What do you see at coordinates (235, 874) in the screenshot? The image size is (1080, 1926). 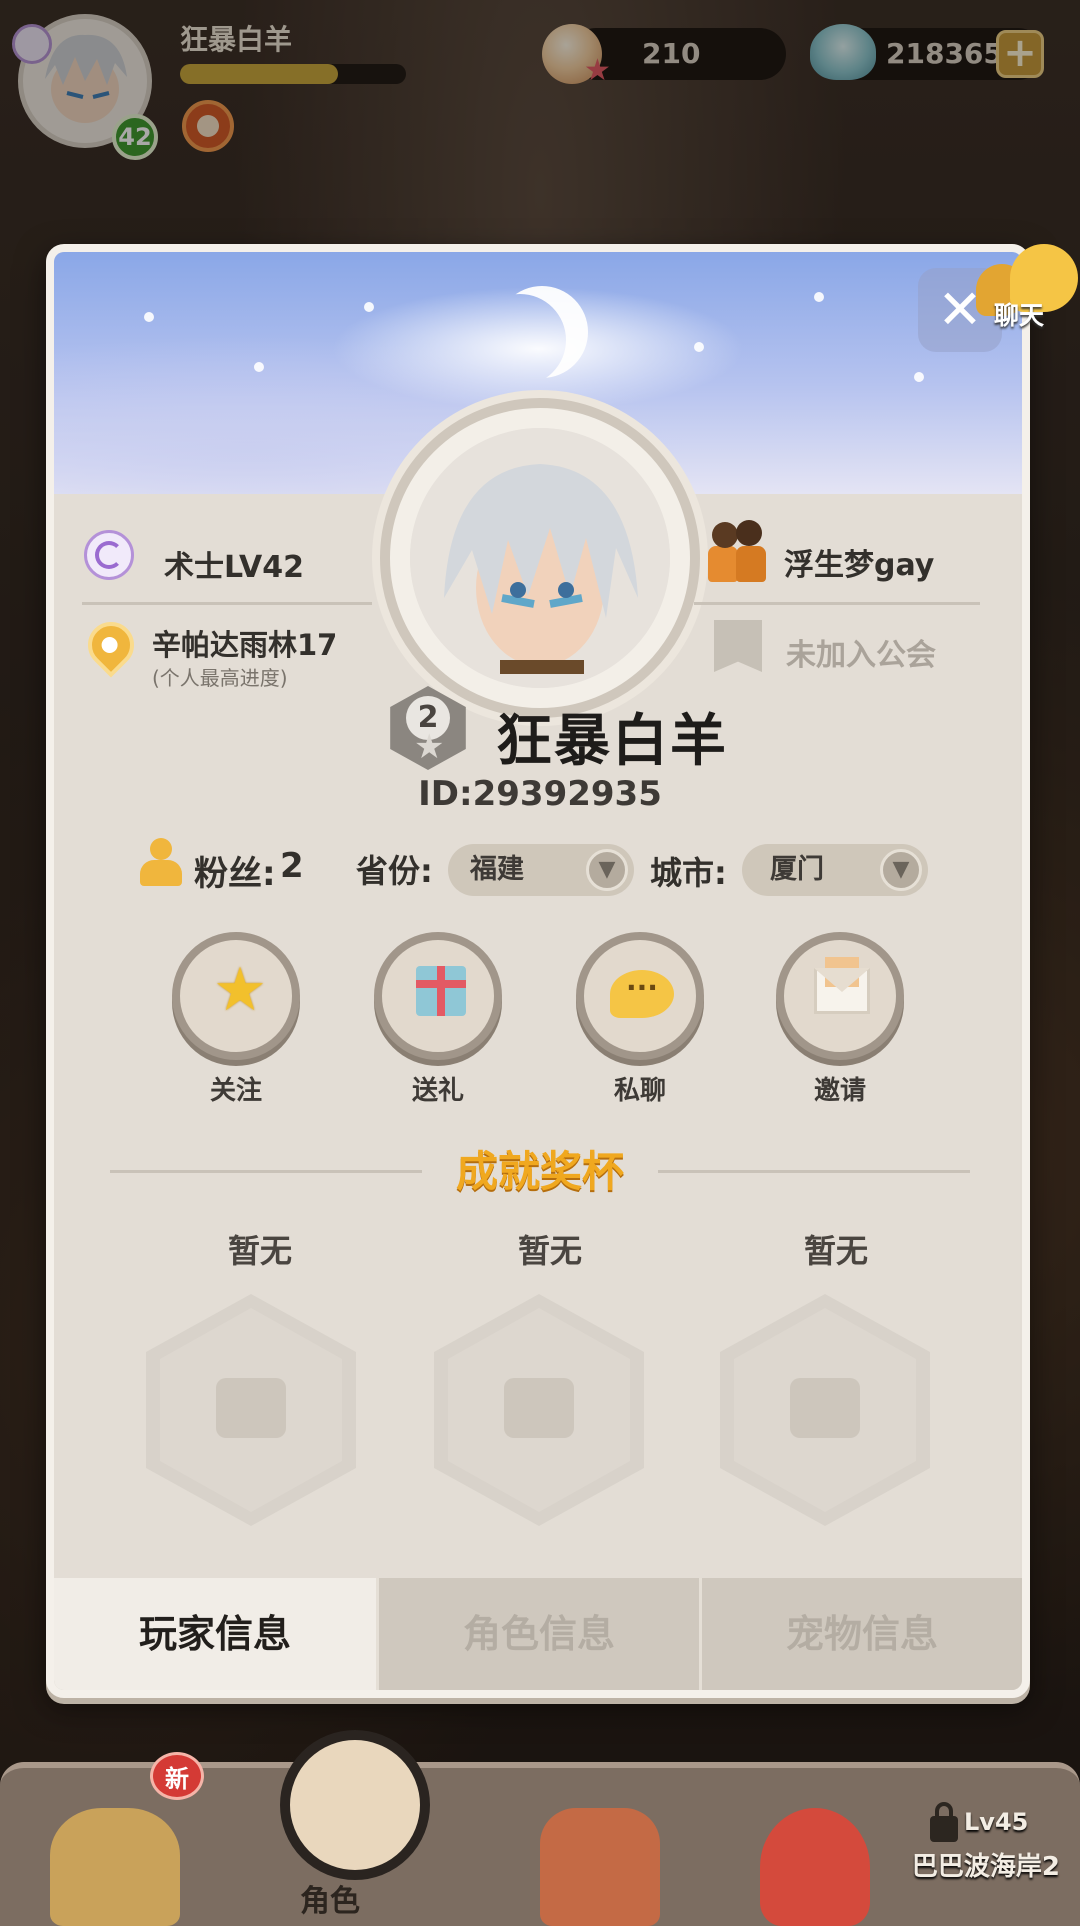 I see `fans-label: 粉丝:` at bounding box center [235, 874].